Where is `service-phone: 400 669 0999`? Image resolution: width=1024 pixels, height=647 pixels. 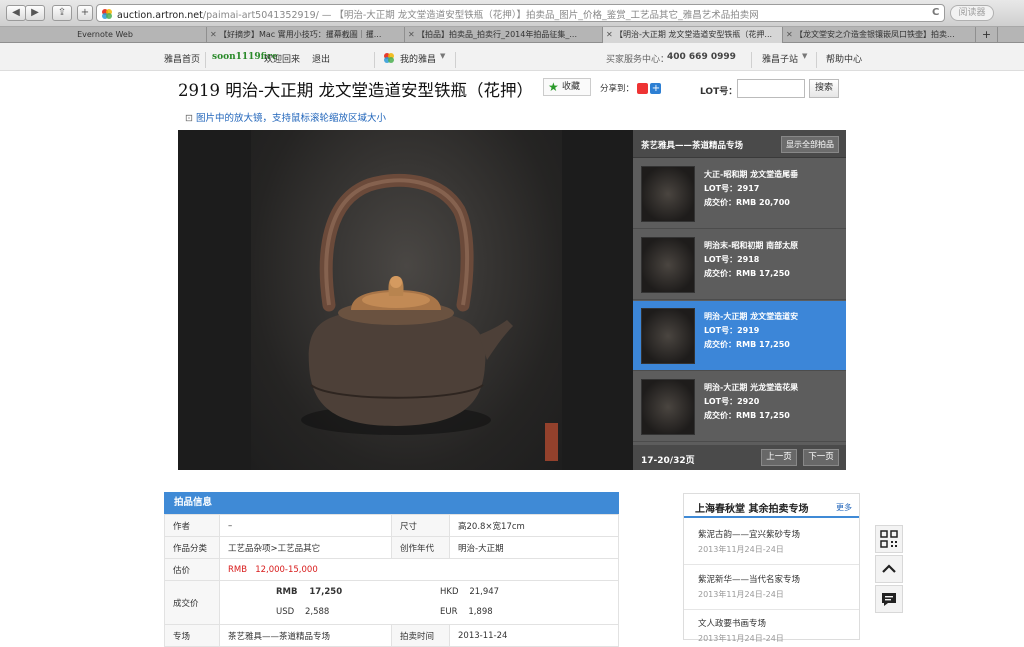 service-phone: 400 669 0999 is located at coordinates (701, 57).